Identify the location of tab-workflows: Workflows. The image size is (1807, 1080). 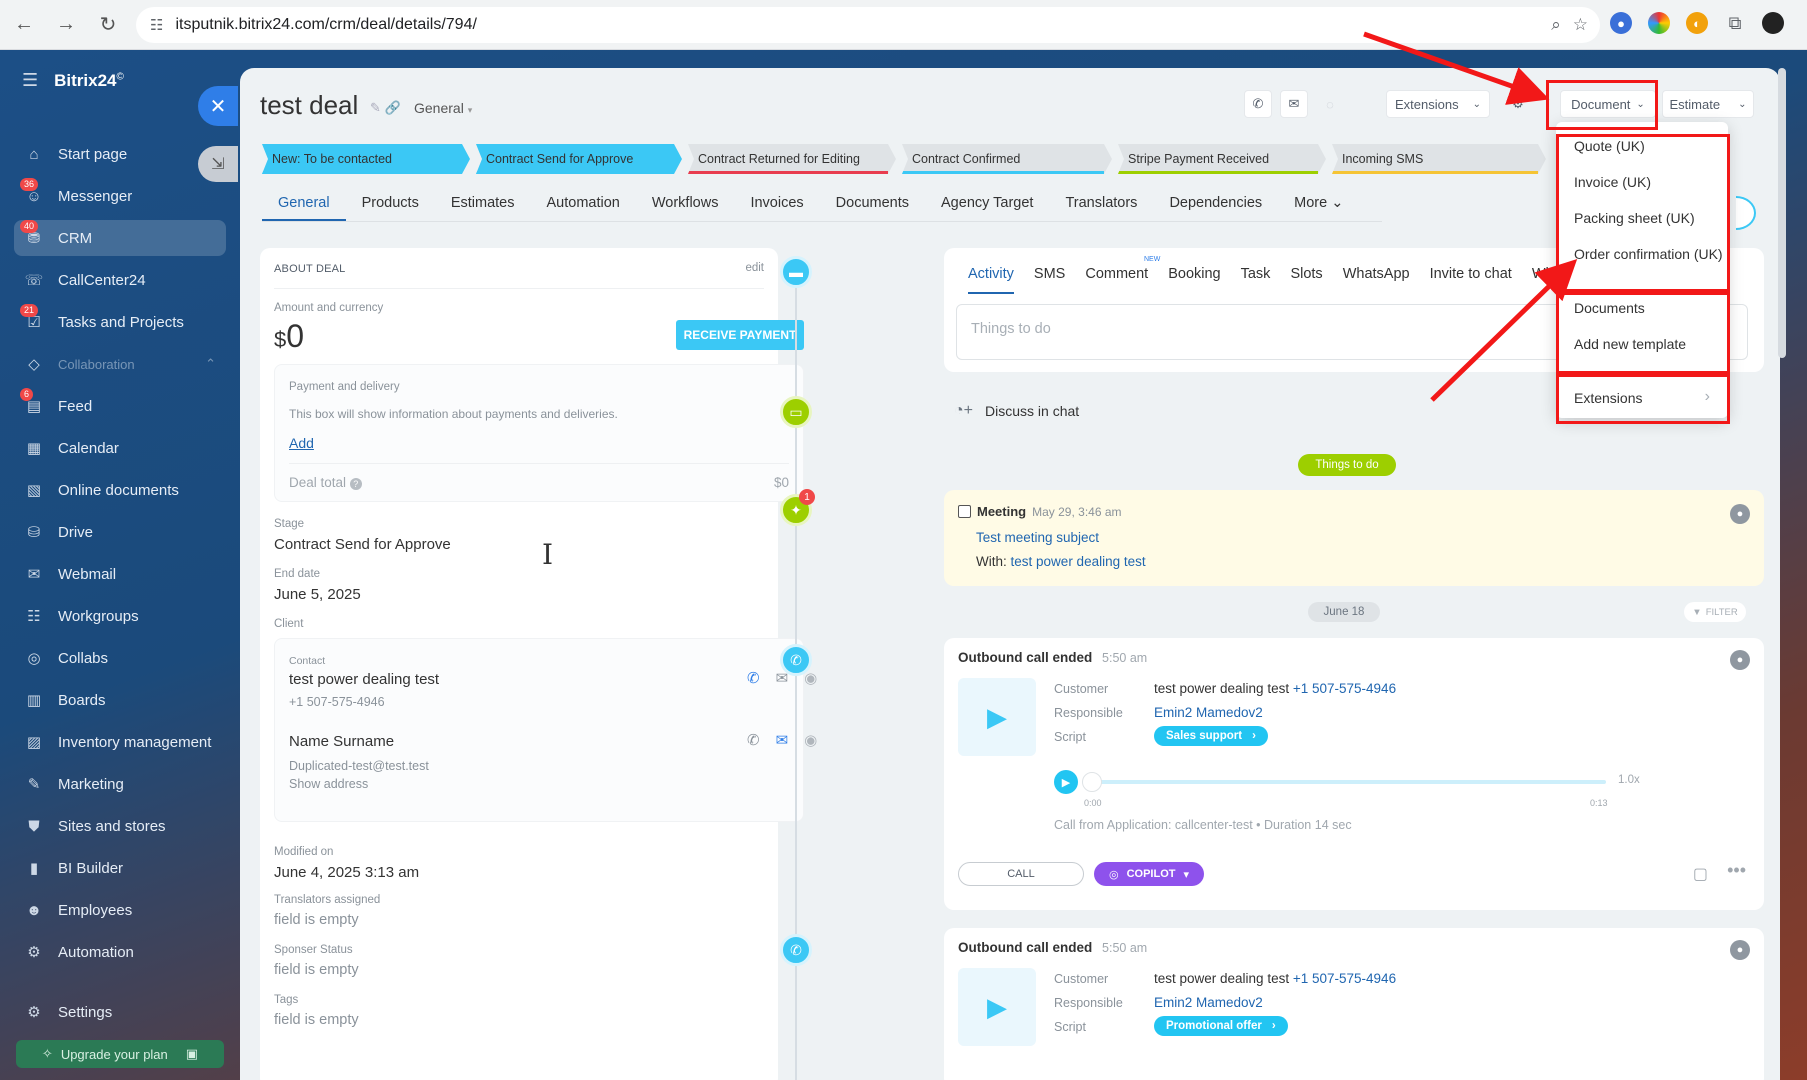
(685, 204).